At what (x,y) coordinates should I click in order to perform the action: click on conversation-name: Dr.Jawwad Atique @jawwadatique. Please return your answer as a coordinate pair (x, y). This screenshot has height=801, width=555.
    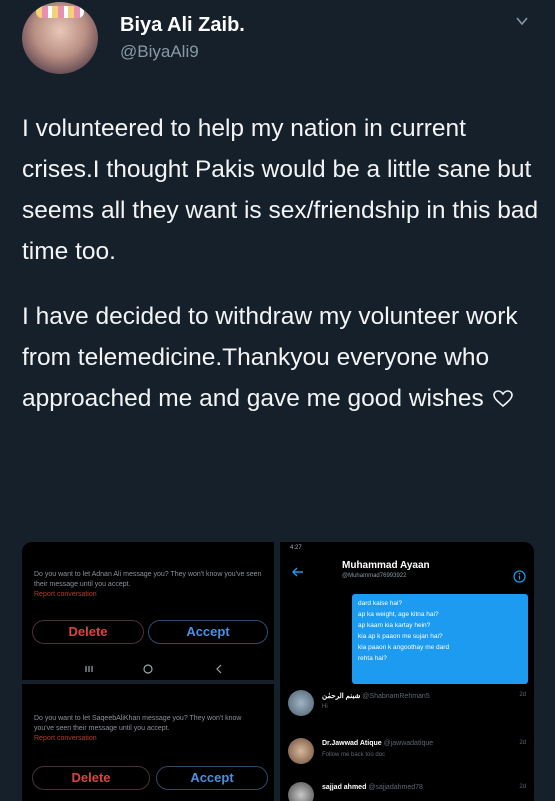
    Looking at the image, I should click on (377, 743).